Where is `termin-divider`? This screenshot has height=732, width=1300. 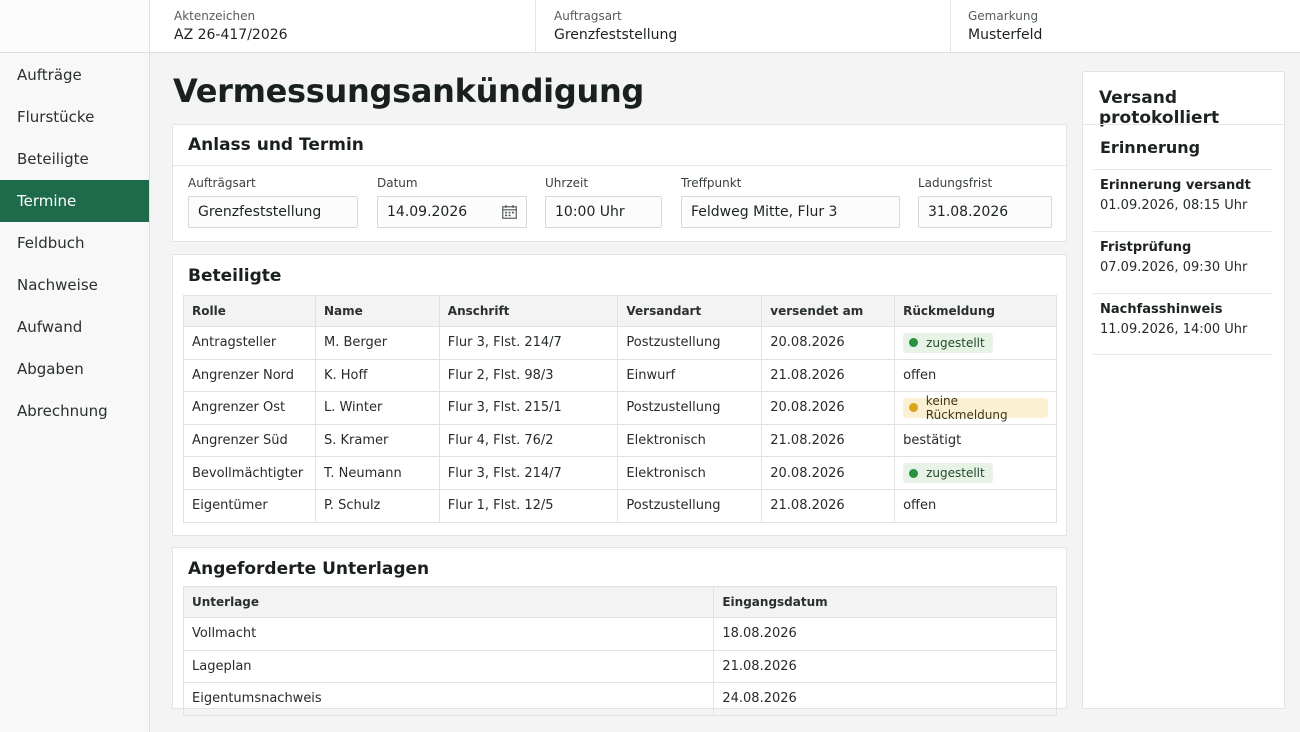 termin-divider is located at coordinates (619, 165).